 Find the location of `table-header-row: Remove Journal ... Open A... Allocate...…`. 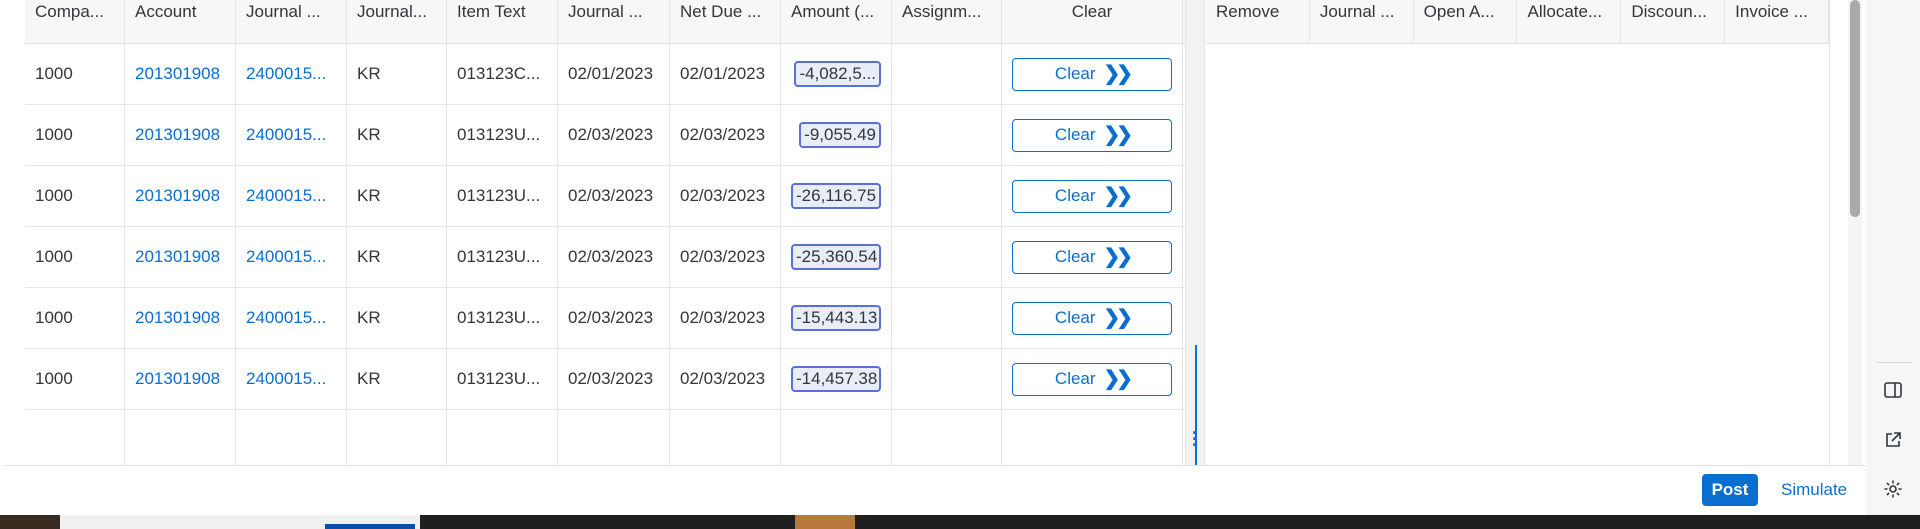

table-header-row: Remove Journal ... Open A... Allocate...… is located at coordinates (1517, 22).